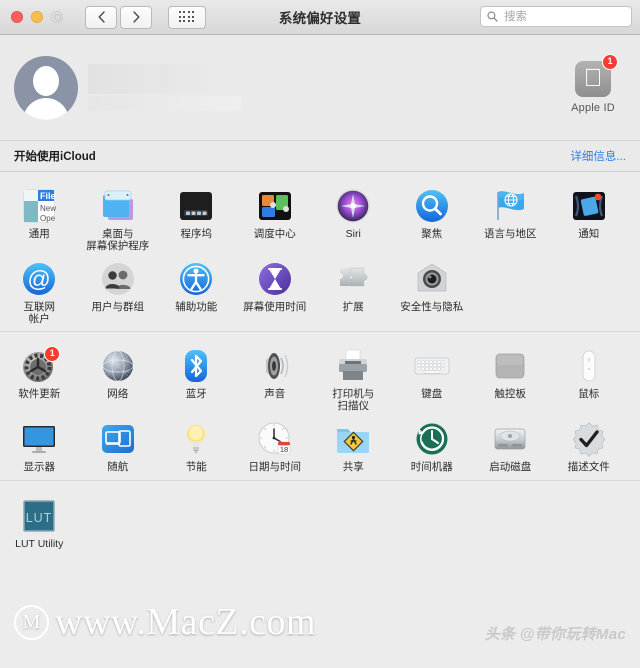 This screenshot has height=668, width=640. I want to click on pref-label: 描述文件, so click(588, 467).